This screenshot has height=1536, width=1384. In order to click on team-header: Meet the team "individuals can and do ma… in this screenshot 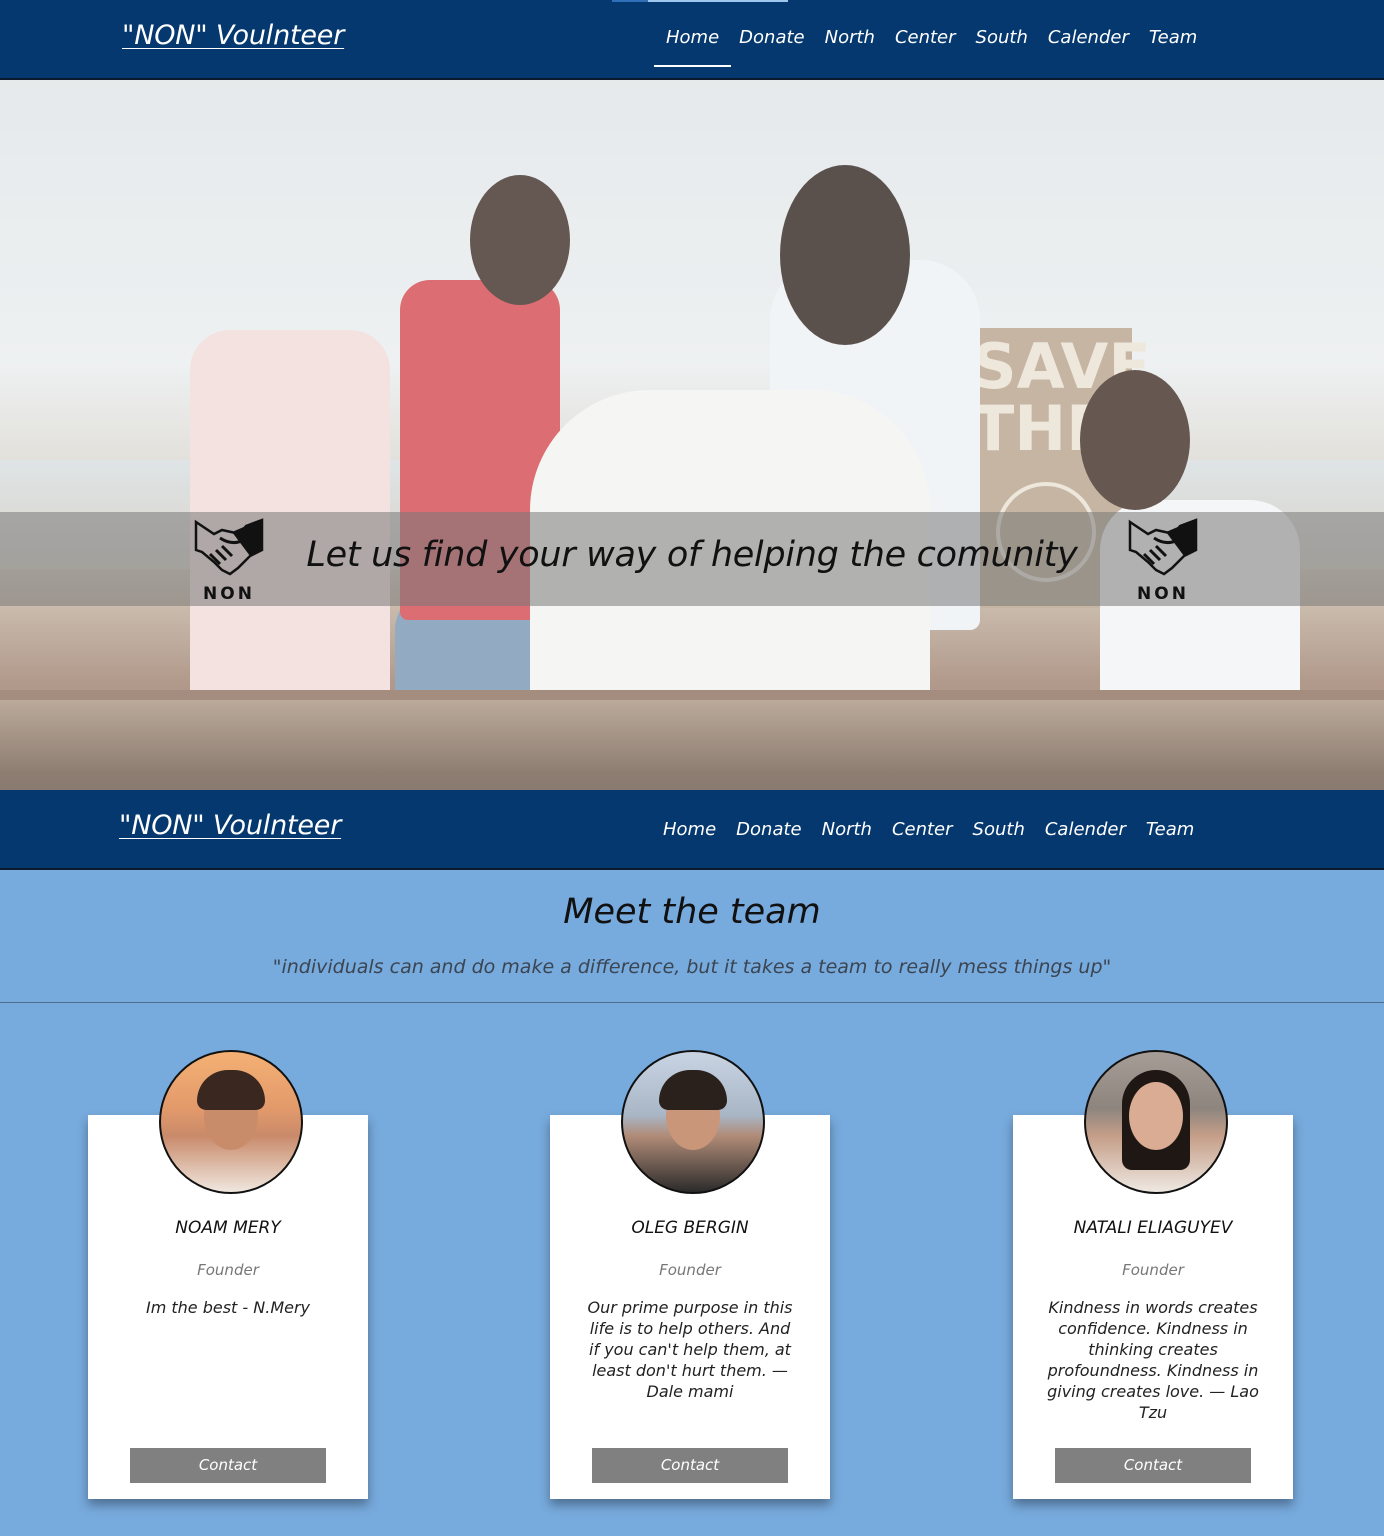, I will do `click(692, 937)`.